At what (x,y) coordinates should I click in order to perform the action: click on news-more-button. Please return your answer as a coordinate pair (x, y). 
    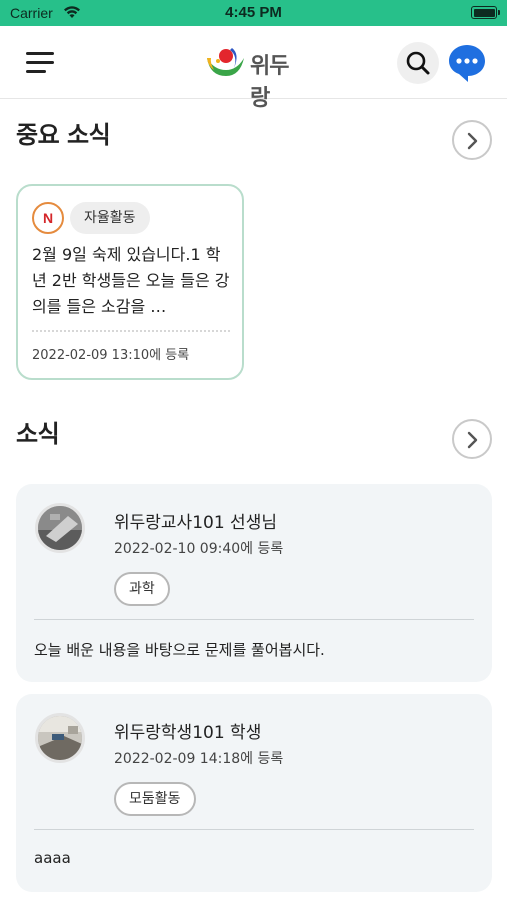
    Looking at the image, I should click on (472, 439).